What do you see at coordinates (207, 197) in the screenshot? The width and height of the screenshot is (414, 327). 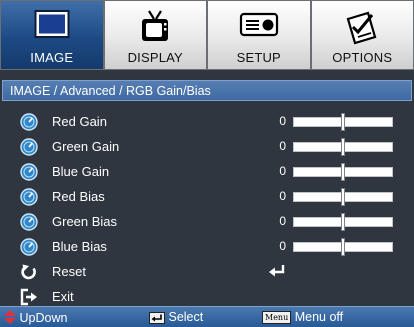 I see `menu-row-red-bias: Red Bias 0` at bounding box center [207, 197].